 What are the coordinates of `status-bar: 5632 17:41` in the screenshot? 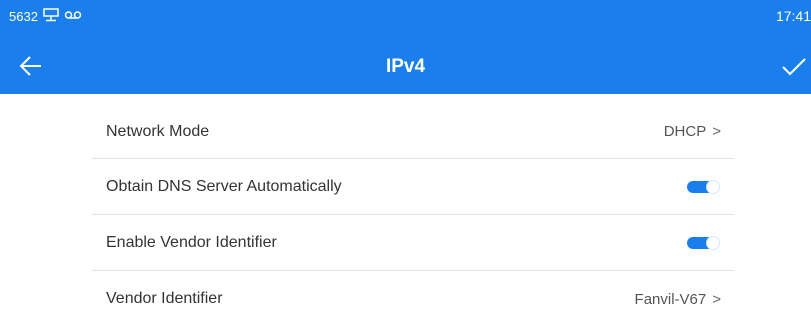 It's located at (405, 22).